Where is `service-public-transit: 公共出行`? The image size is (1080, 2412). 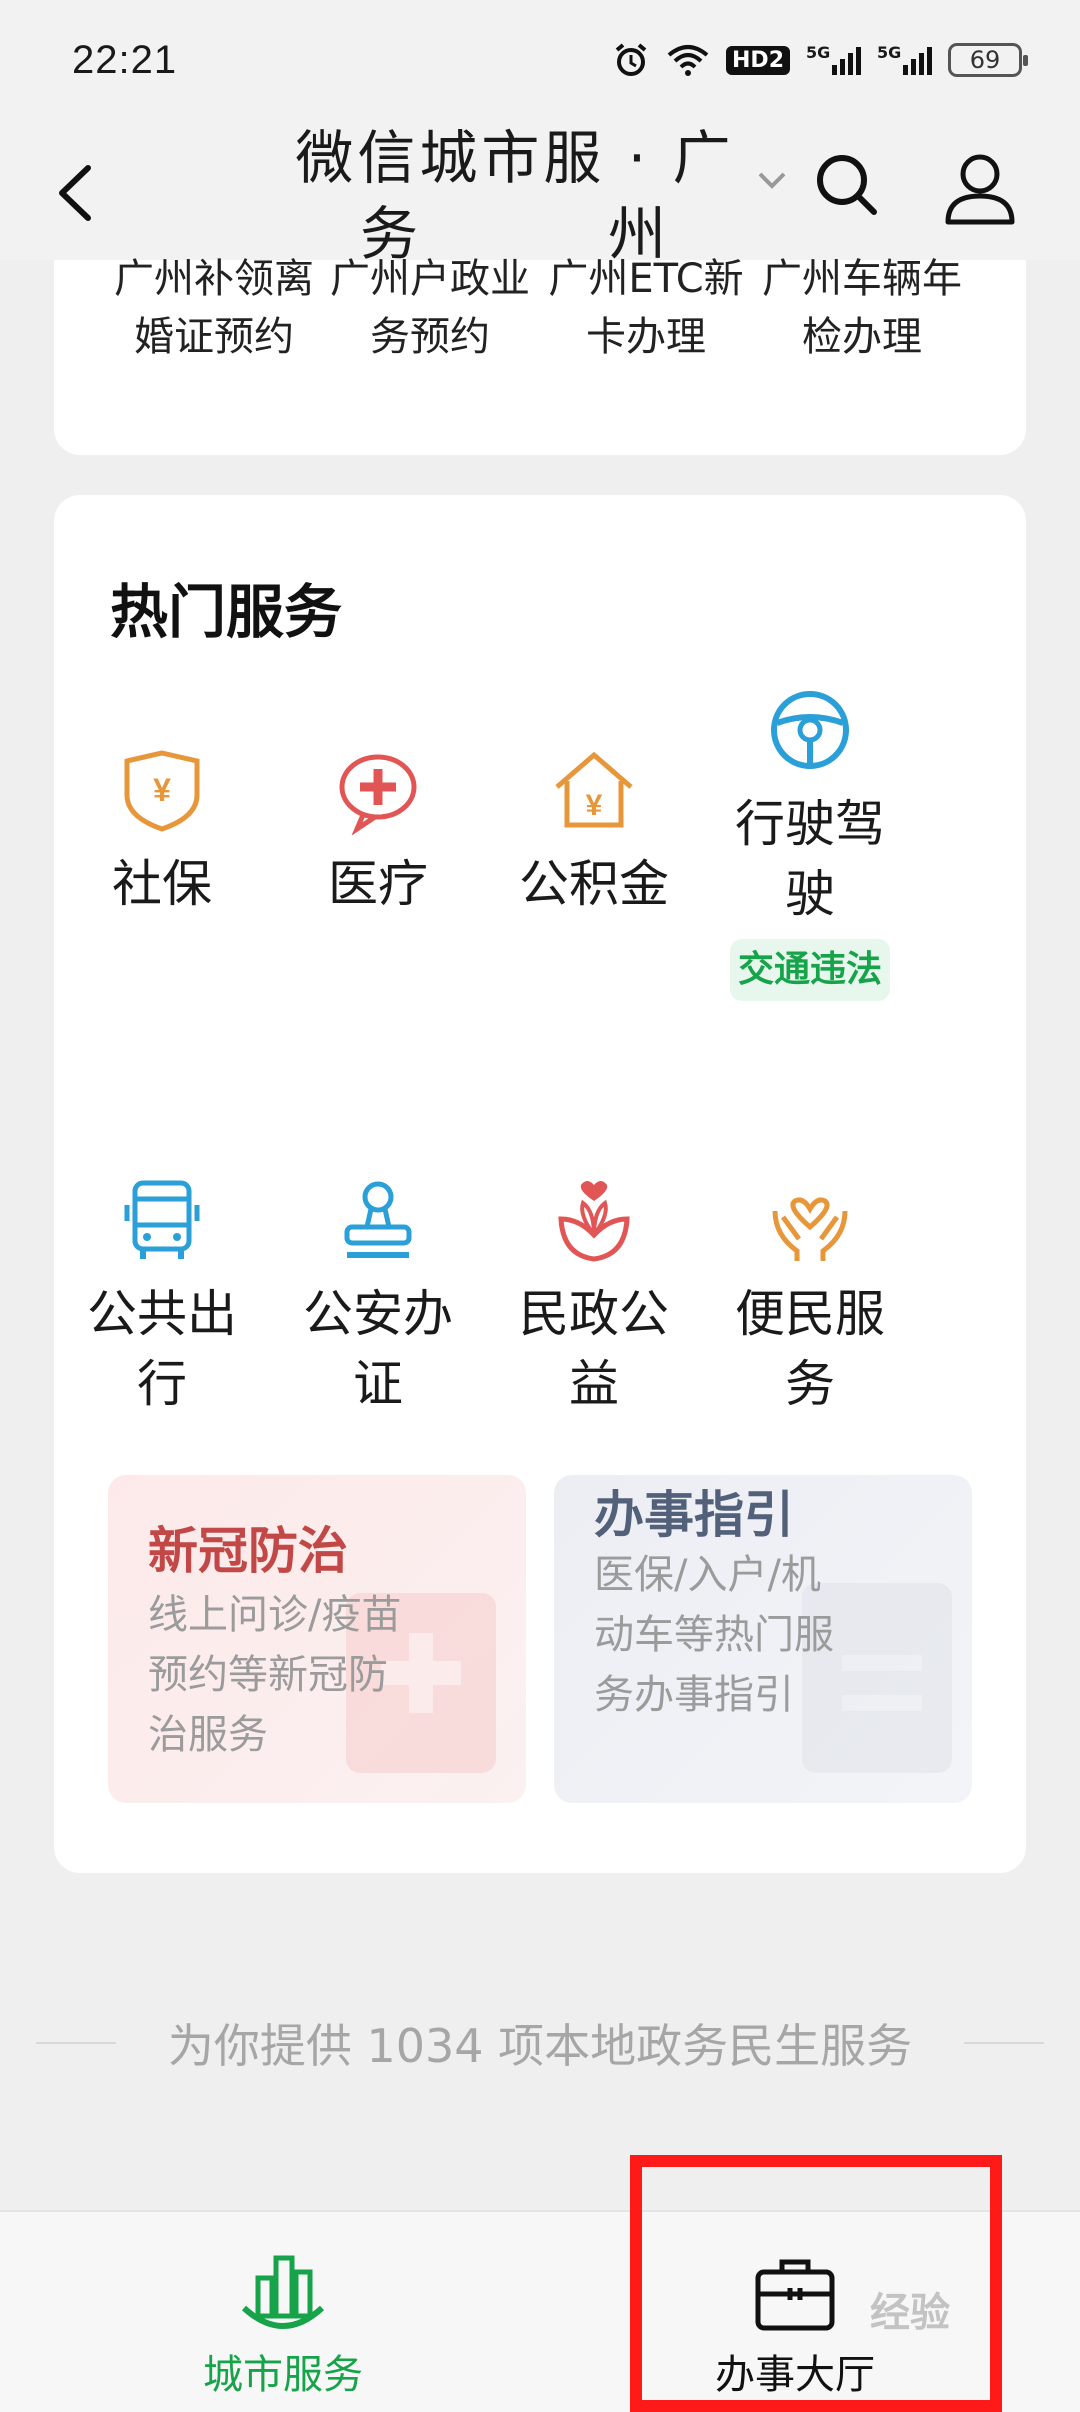 service-public-transit: 公共出行 is located at coordinates (162, 1297).